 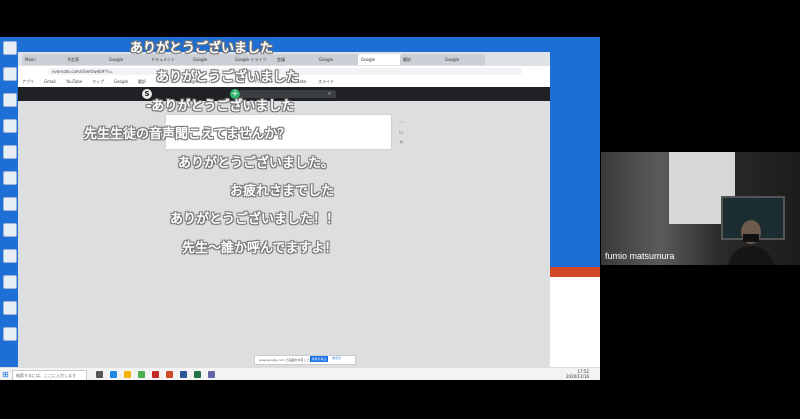 What do you see at coordinates (572, 317) in the screenshot?
I see `background-app-window` at bounding box center [572, 317].